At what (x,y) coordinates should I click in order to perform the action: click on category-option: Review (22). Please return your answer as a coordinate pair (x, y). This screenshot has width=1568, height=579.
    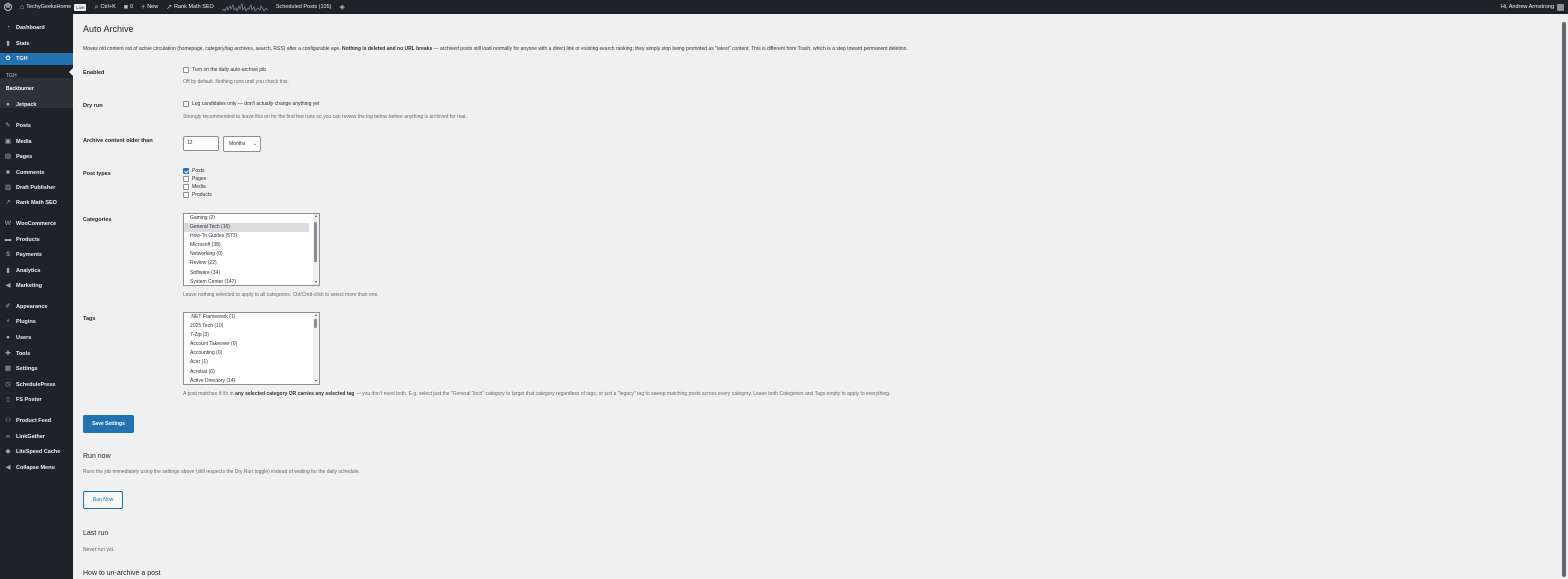
    Looking at the image, I should click on (251, 263).